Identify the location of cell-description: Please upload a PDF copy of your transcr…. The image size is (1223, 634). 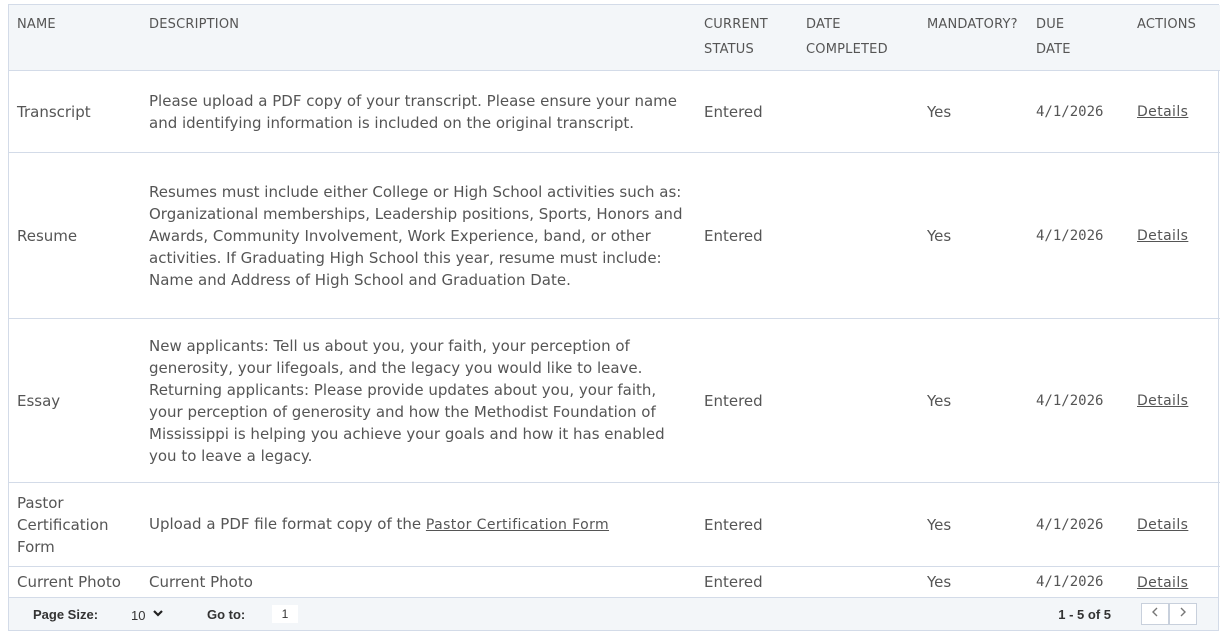
(418, 111).